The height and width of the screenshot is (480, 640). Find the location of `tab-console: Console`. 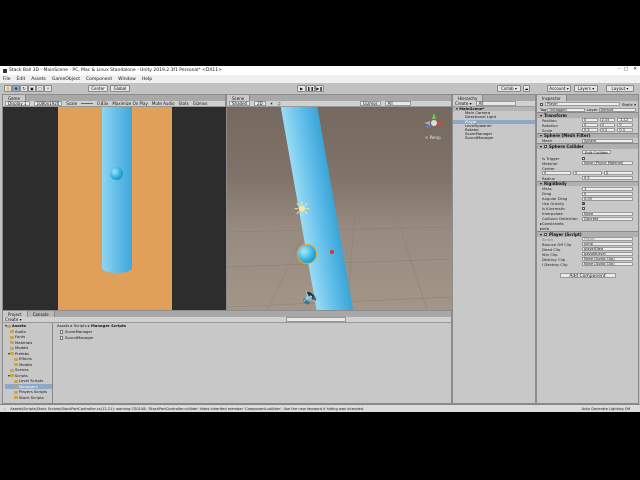

tab-console: Console is located at coordinates (41, 314).